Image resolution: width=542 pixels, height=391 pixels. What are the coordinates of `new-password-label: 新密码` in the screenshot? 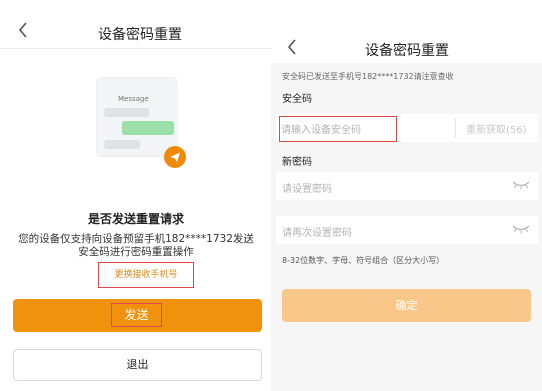 It's located at (297, 162).